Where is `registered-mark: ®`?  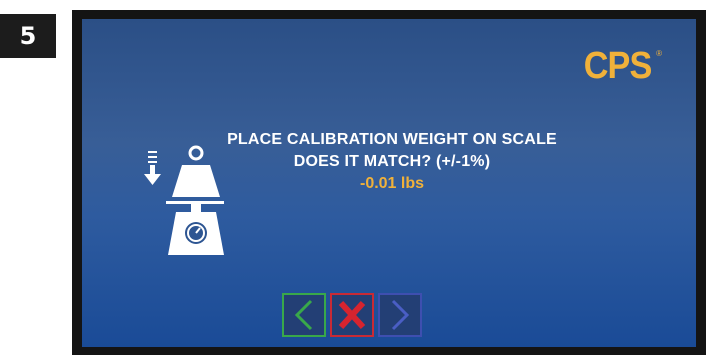 registered-mark: ® is located at coordinates (659, 53).